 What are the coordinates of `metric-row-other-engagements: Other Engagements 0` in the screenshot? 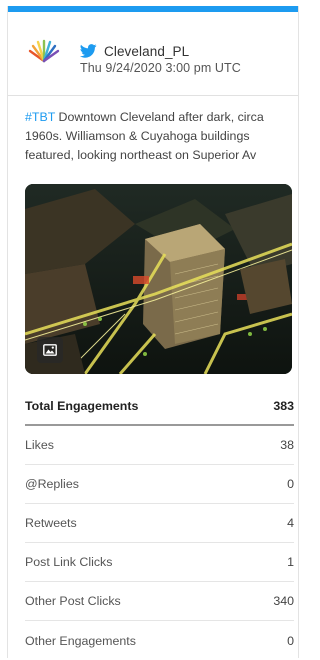 It's located at (159, 639).